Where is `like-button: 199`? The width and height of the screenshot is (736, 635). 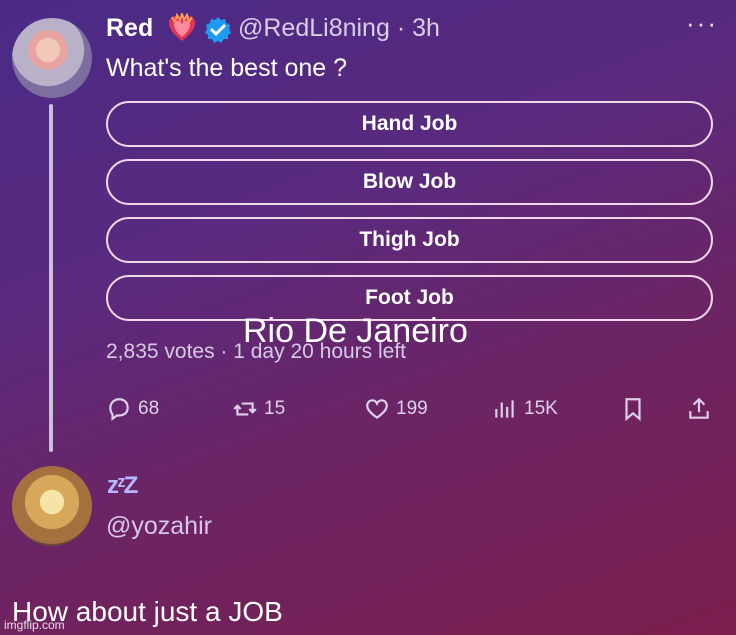
like-button: 199 is located at coordinates (396, 409).